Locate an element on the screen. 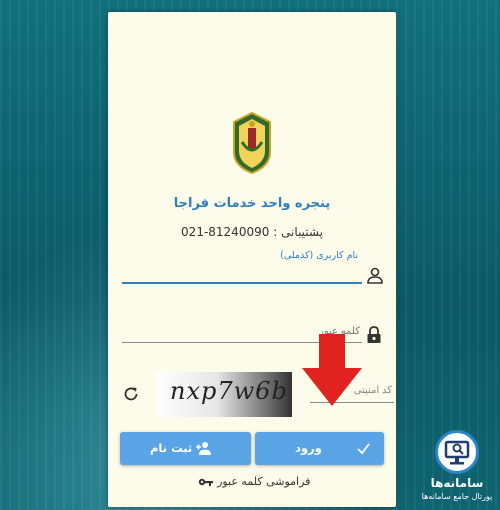 The height and width of the screenshot is (510, 500). refresh-icon is located at coordinates (131, 394).